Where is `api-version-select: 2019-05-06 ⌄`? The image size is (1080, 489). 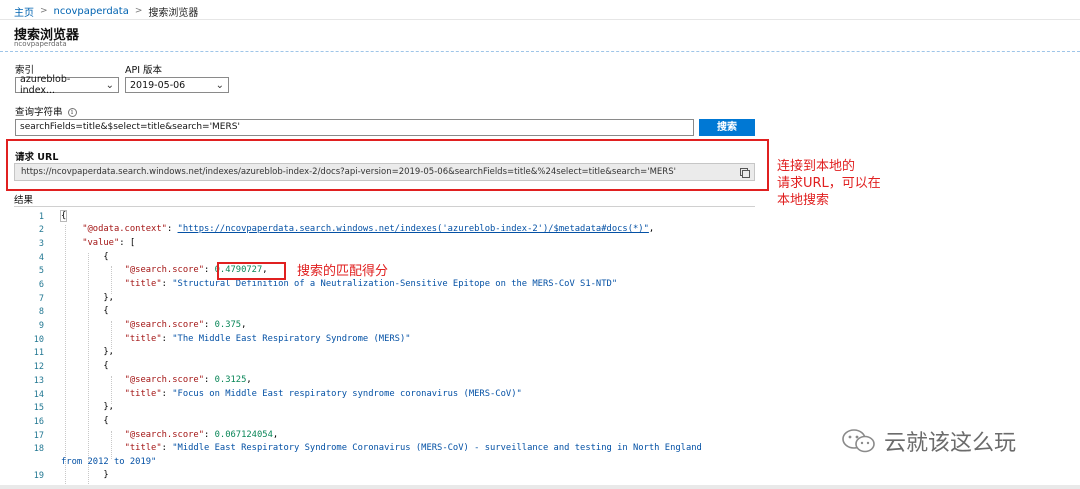 api-version-select: 2019-05-06 ⌄ is located at coordinates (177, 85).